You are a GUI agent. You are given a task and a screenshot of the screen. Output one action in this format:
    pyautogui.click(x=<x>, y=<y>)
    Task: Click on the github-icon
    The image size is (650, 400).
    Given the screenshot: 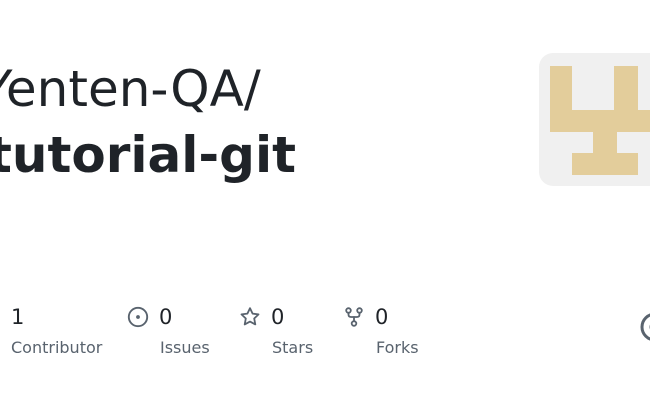 What is the action you would take?
    pyautogui.click(x=645, y=327)
    